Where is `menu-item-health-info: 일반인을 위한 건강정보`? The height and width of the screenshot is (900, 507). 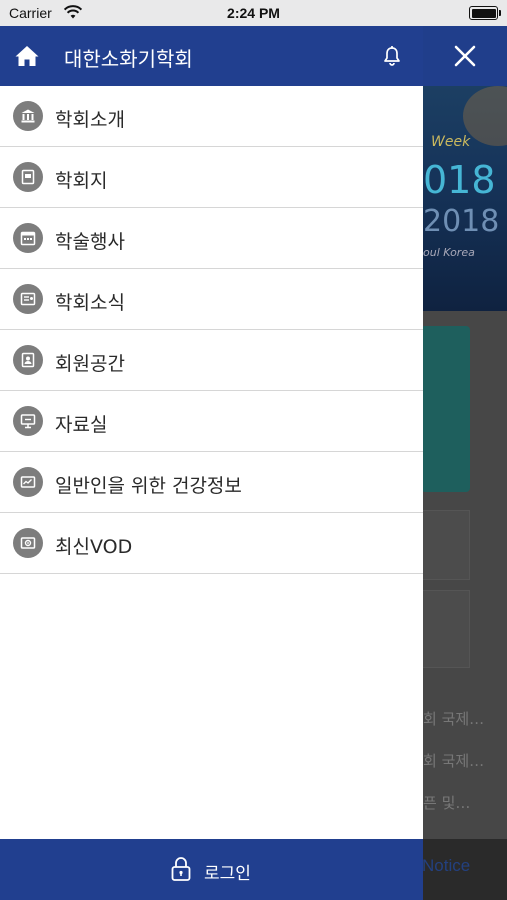 menu-item-health-info: 일반인을 위한 건강정보 is located at coordinates (211, 482).